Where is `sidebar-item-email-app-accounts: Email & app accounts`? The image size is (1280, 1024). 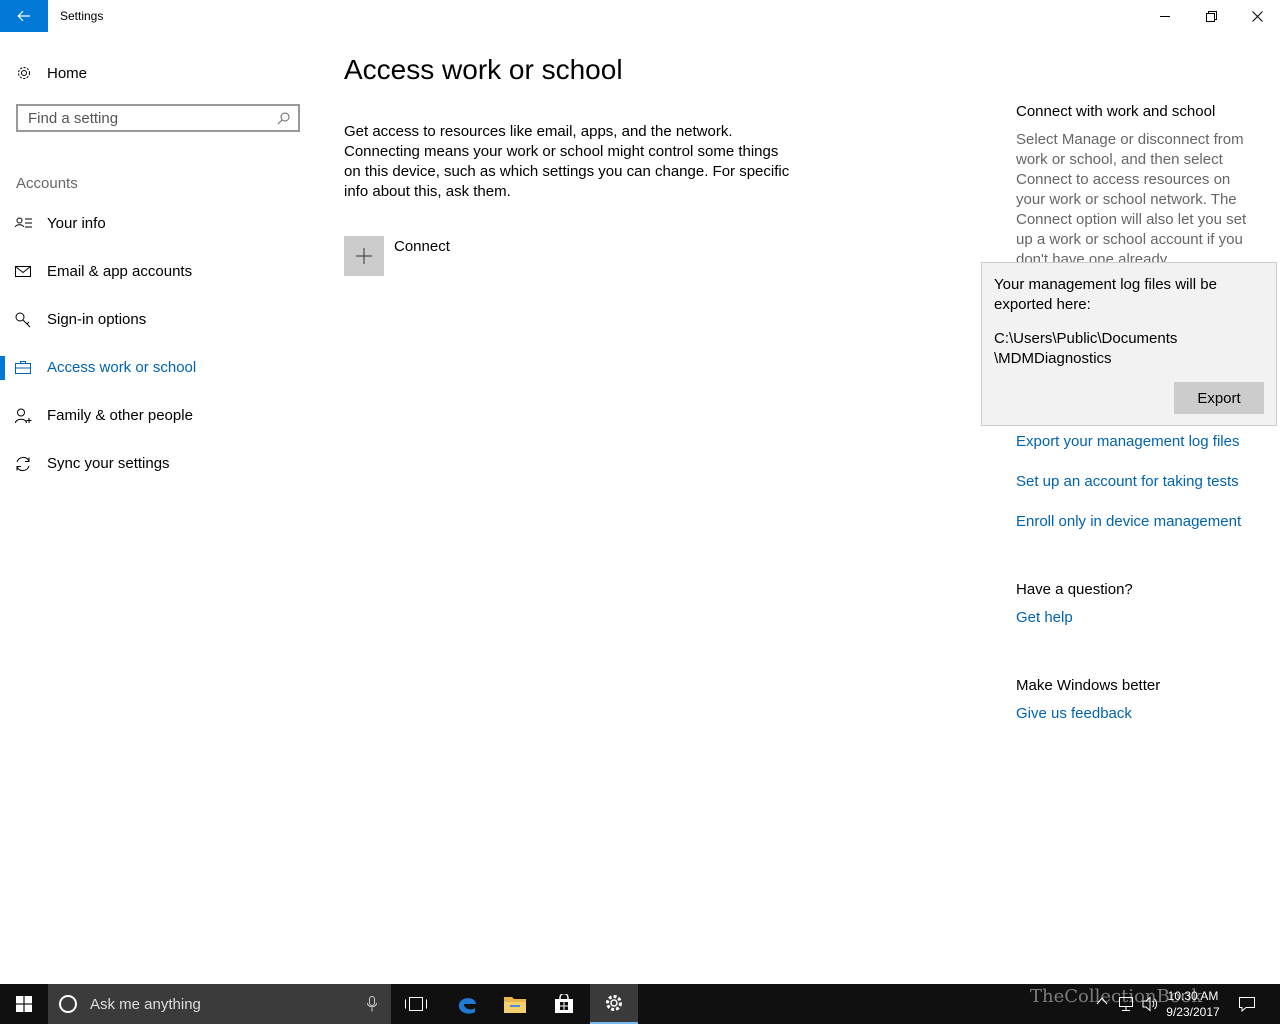 sidebar-item-email-app-accounts: Email & app accounts is located at coordinates (160, 272).